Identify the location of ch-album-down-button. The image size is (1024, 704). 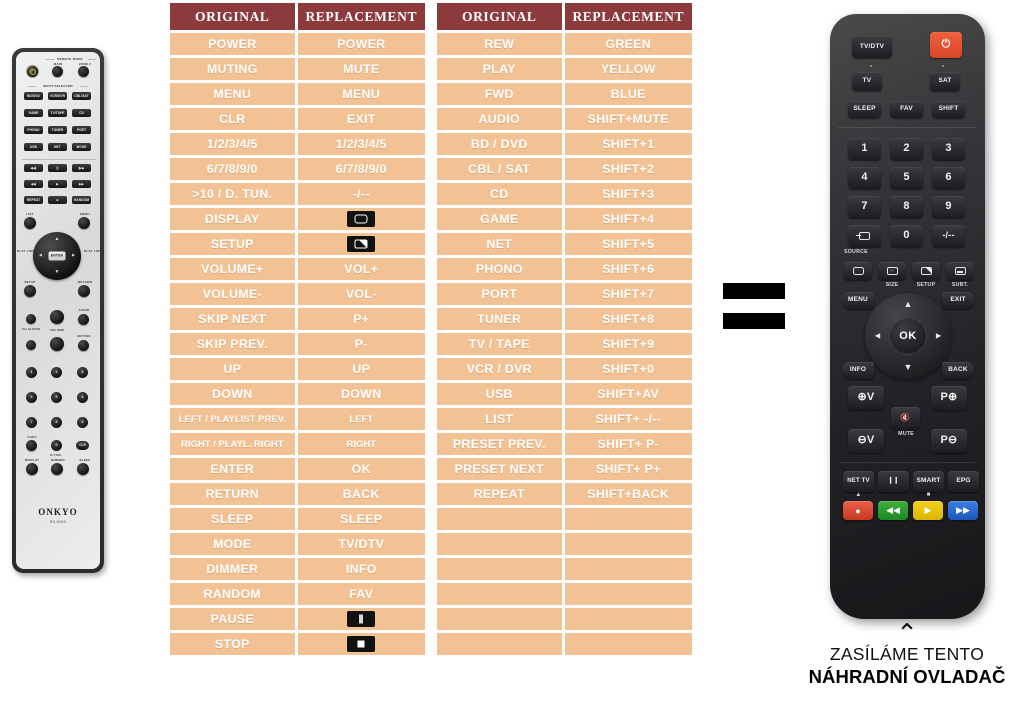
(31, 345).